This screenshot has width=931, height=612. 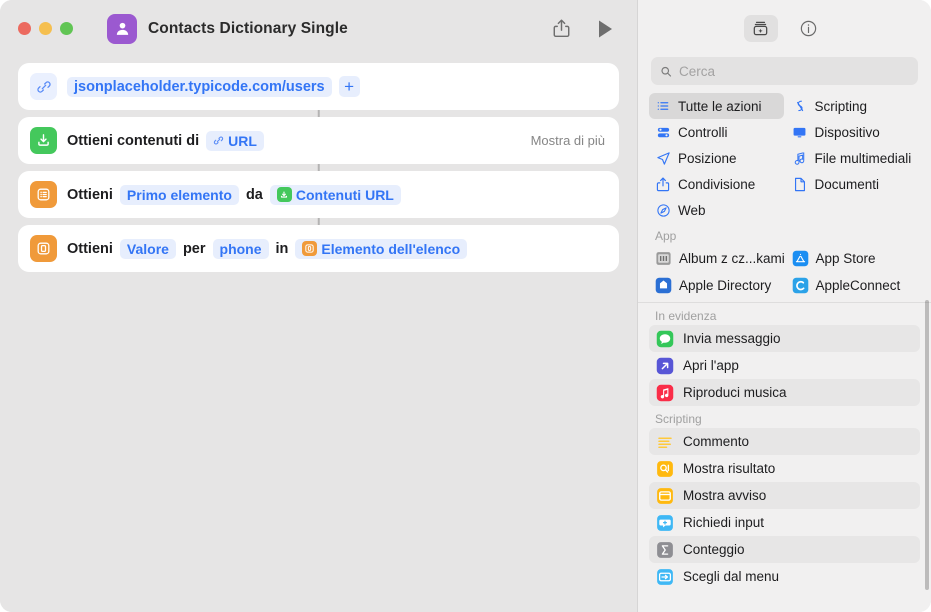 I want to click on category-label: Web, so click(x=692, y=210).